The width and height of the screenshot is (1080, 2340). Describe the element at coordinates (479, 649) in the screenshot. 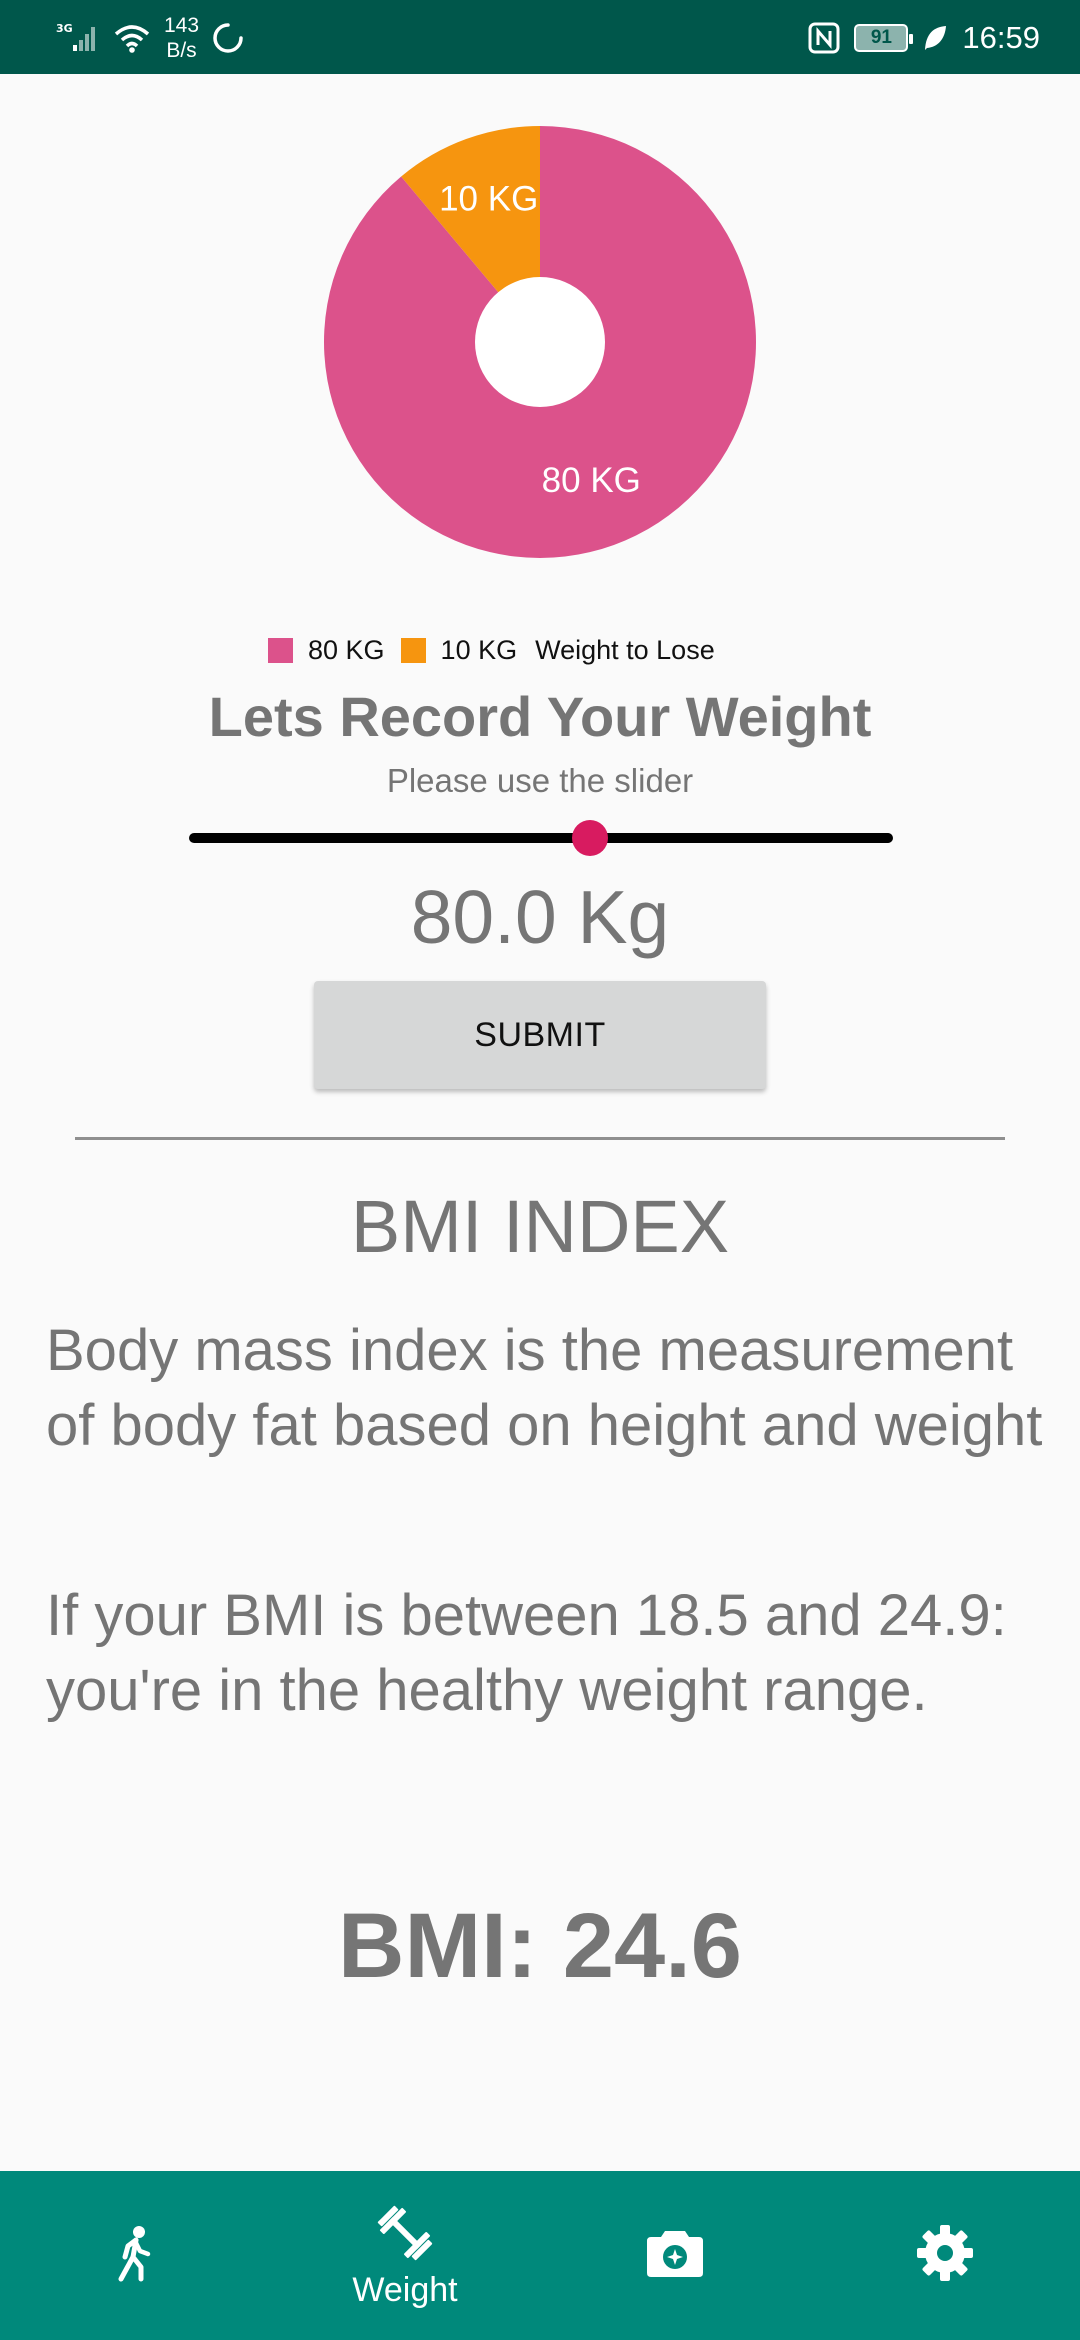

I see `legend-label-to-lose: 10 KG` at that location.